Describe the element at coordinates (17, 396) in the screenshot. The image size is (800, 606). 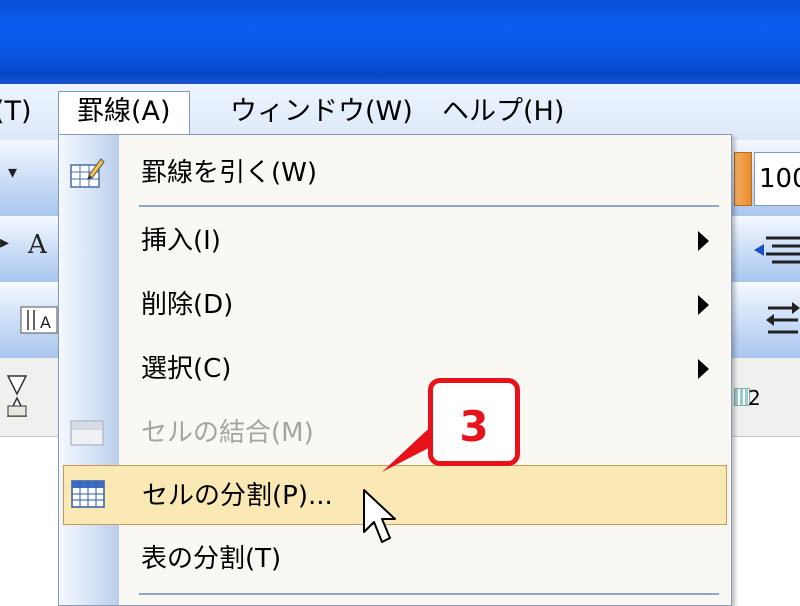
I see `tab-selector-icon` at that location.